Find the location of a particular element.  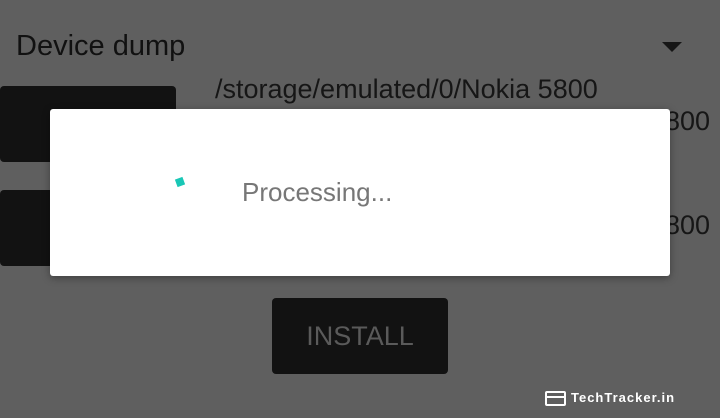

source-spinner: Device dump is located at coordinates (366, 48).